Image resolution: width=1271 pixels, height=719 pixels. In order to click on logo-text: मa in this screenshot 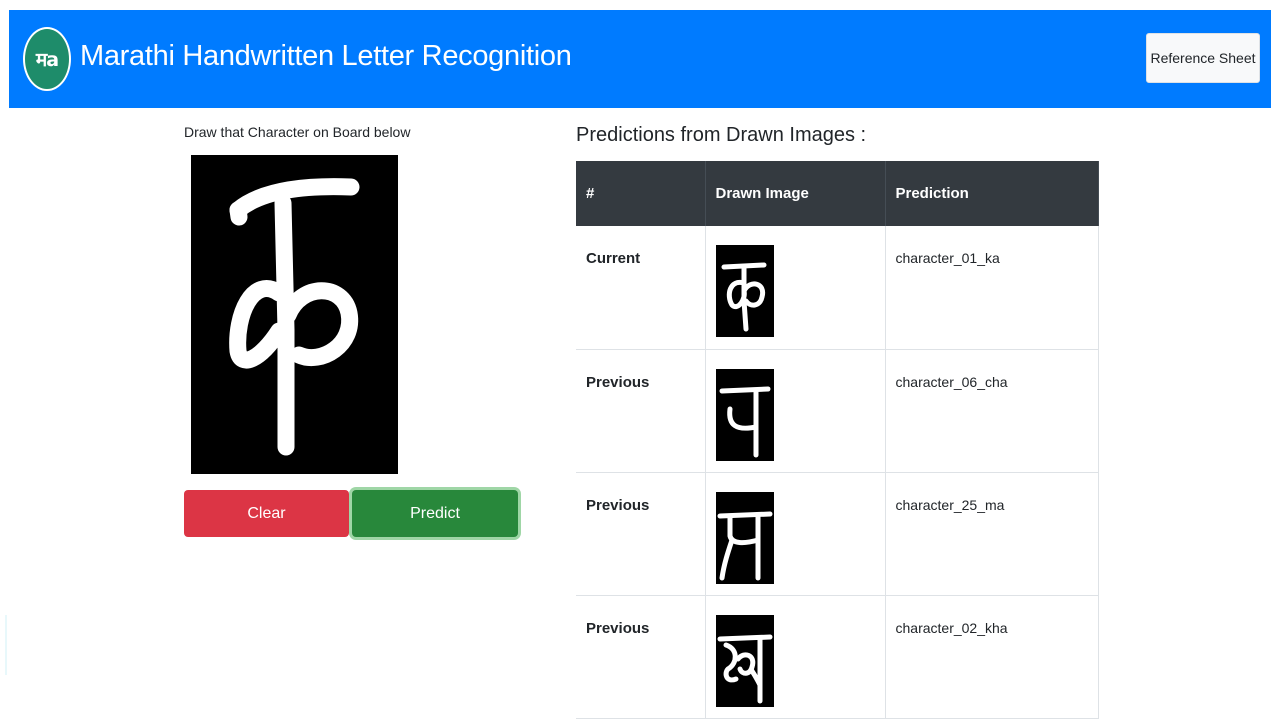, I will do `click(47, 60)`.